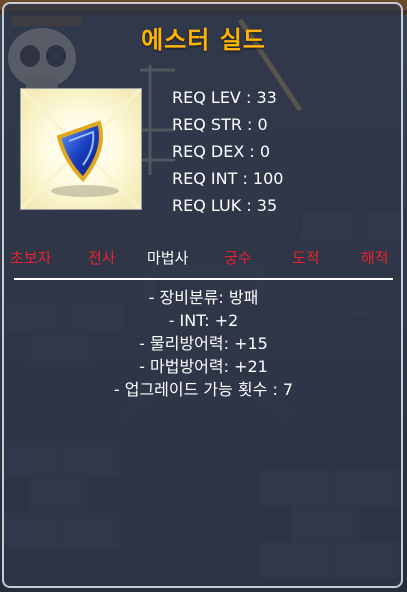 This screenshot has height=592, width=407. Describe the element at coordinates (203, 258) in the screenshot. I see `job-list: 초보자 전사 마법사 궁수 도적 해적` at that location.